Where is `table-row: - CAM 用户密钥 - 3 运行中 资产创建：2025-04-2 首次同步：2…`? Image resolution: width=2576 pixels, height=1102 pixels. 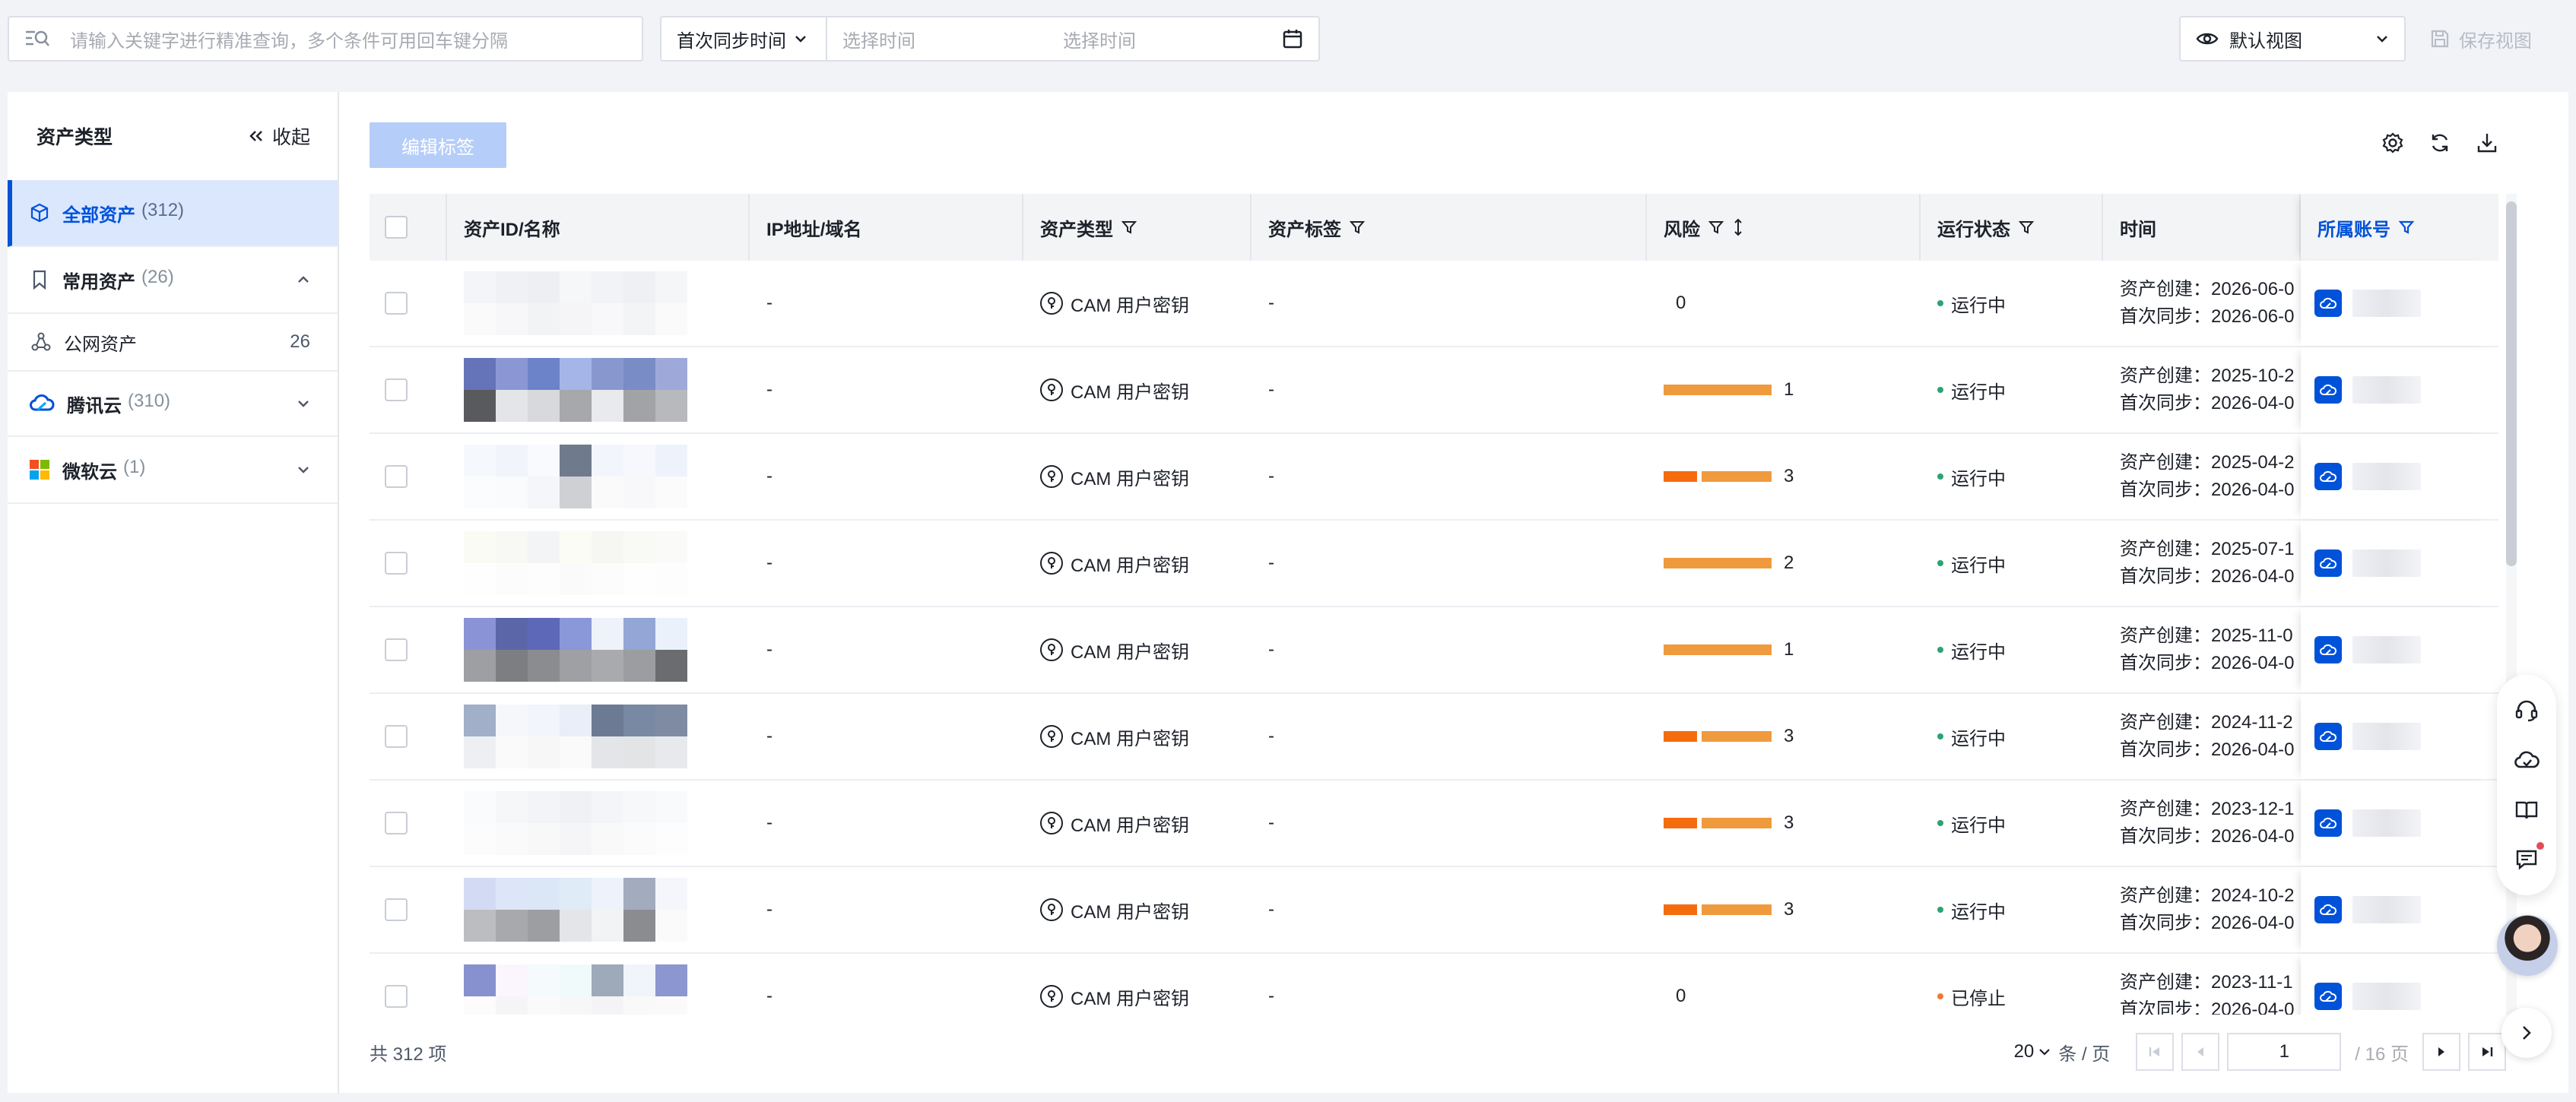 table-row: - CAM 用户密钥 - 3 运行中 资产创建：2025-04-2 首次同步：2… is located at coordinates (1434, 477).